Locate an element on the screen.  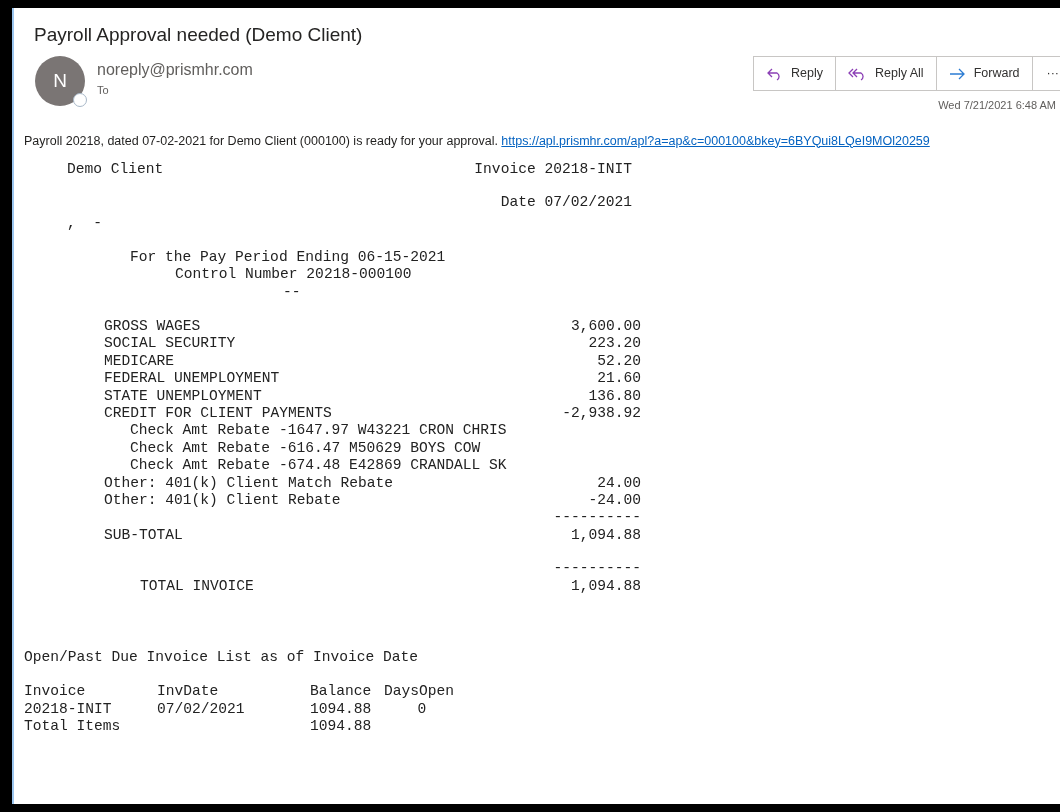
column-header: Invoice is located at coordinates (55, 692).